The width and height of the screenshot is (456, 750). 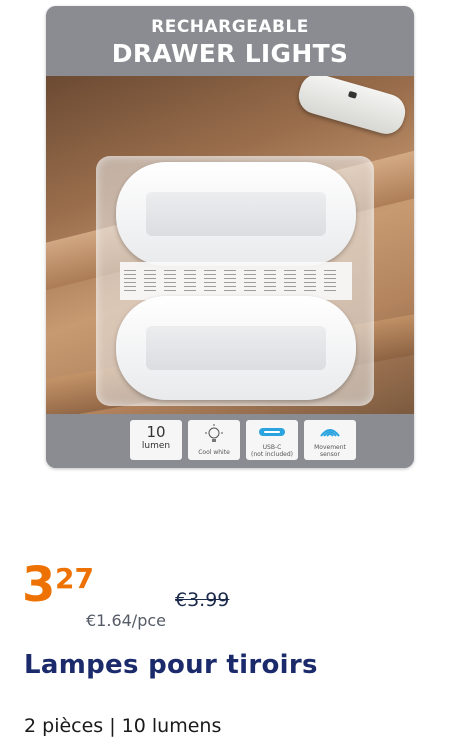 What do you see at coordinates (171, 665) in the screenshot?
I see `product-title: Lampes pour tiroirs` at bounding box center [171, 665].